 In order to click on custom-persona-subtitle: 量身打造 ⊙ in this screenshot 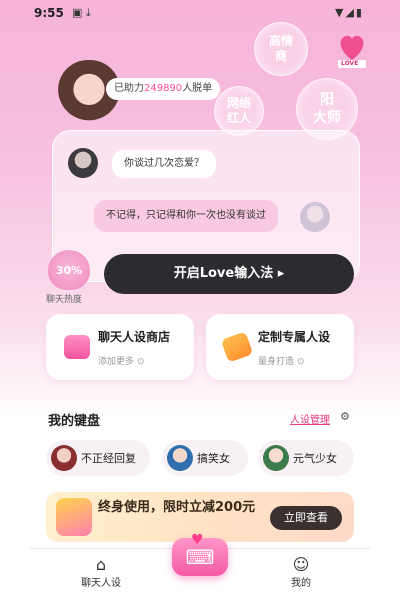, I will do `click(281, 362)`.